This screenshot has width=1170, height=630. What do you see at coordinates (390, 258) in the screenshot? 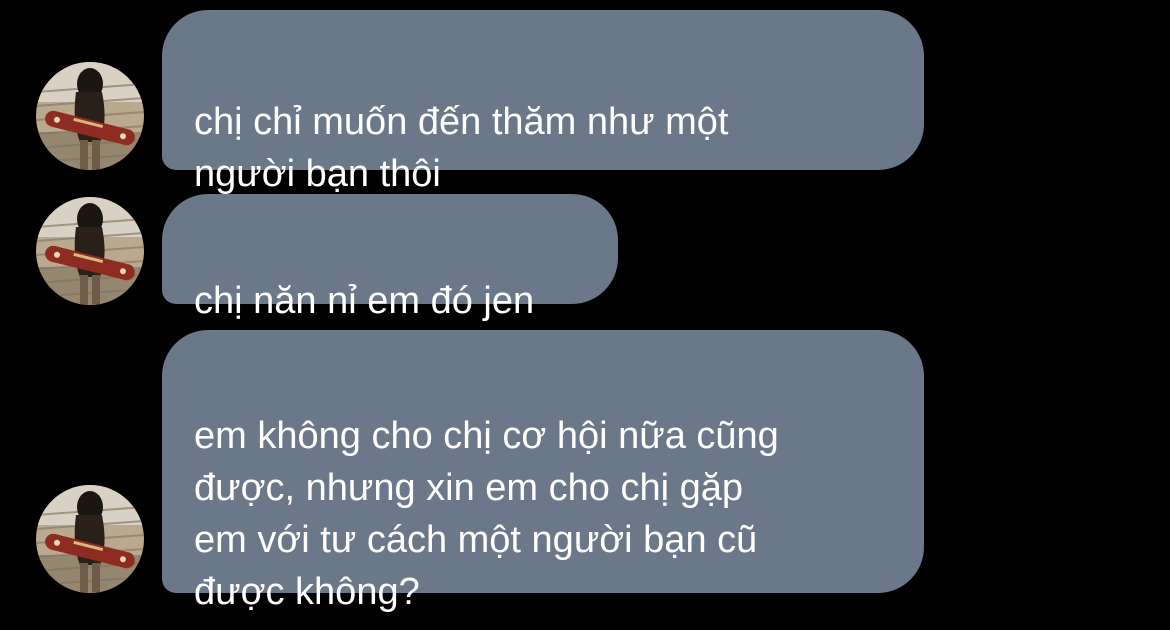
I see `message-bubble: chị năn nỉ em đó jen` at bounding box center [390, 258].